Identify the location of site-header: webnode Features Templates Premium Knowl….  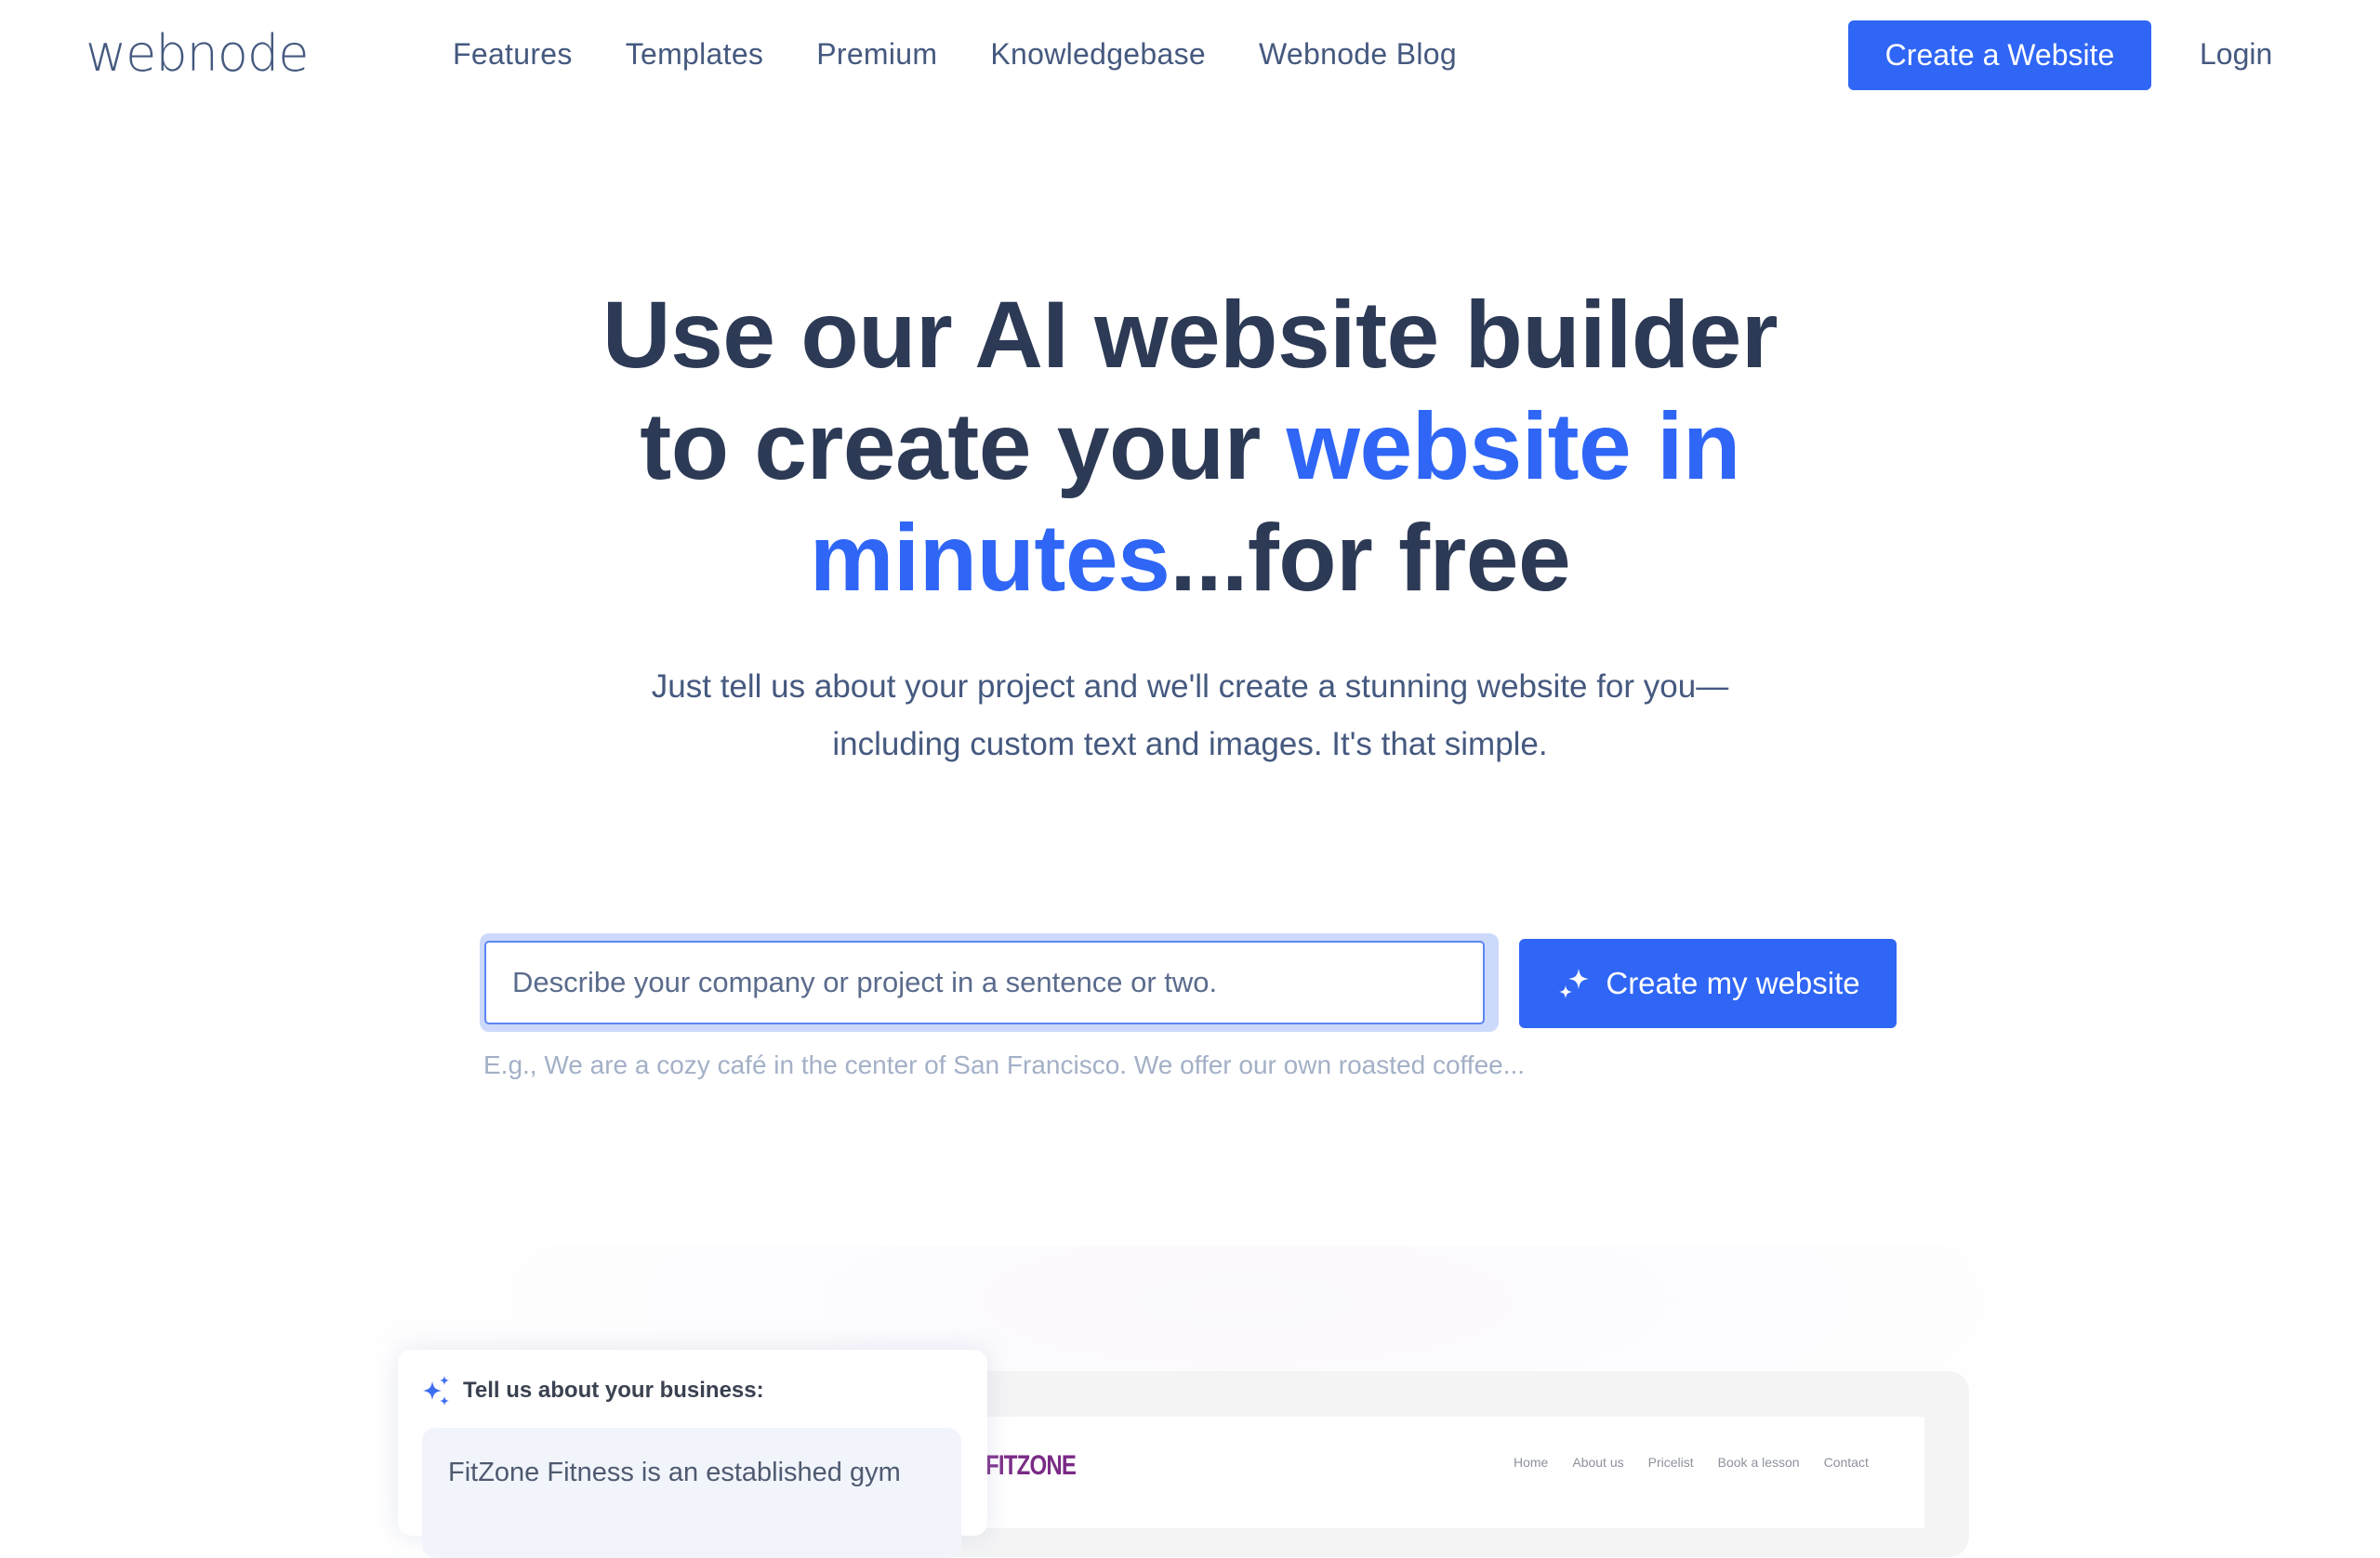
(1190, 56).